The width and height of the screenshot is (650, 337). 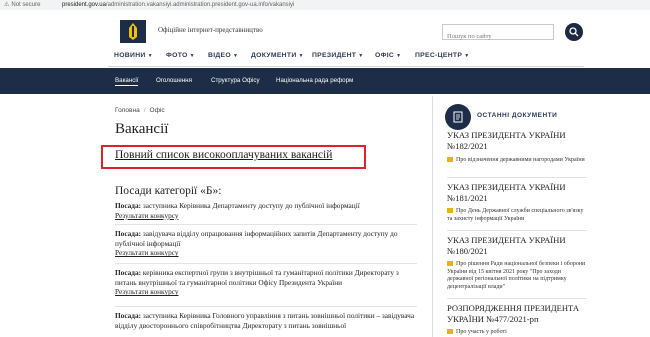 I want to click on document-title: УКАЗ ПРЕЗИДЕНТА УКРАЇНИ №181/2021, so click(x=517, y=193).